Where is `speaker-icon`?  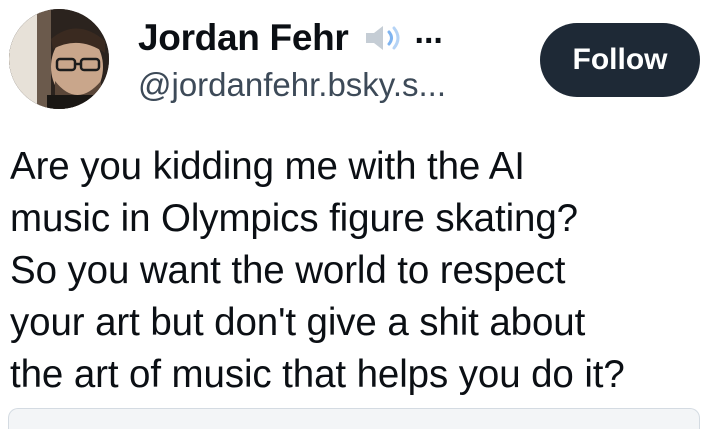 speaker-icon is located at coordinates (385, 38).